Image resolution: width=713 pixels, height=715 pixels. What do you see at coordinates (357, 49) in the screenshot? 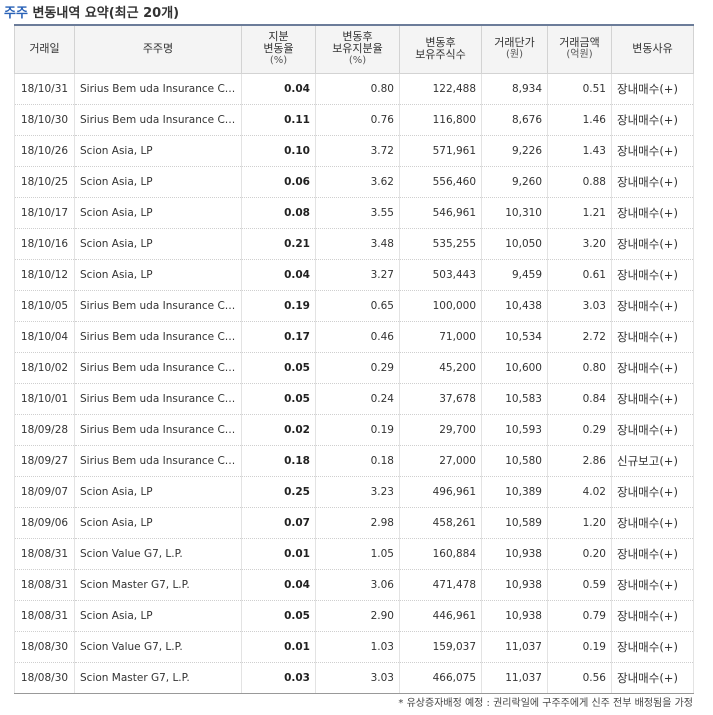
I see `header-after-ratio: 변동후 보유지분율 (%)` at bounding box center [357, 49].